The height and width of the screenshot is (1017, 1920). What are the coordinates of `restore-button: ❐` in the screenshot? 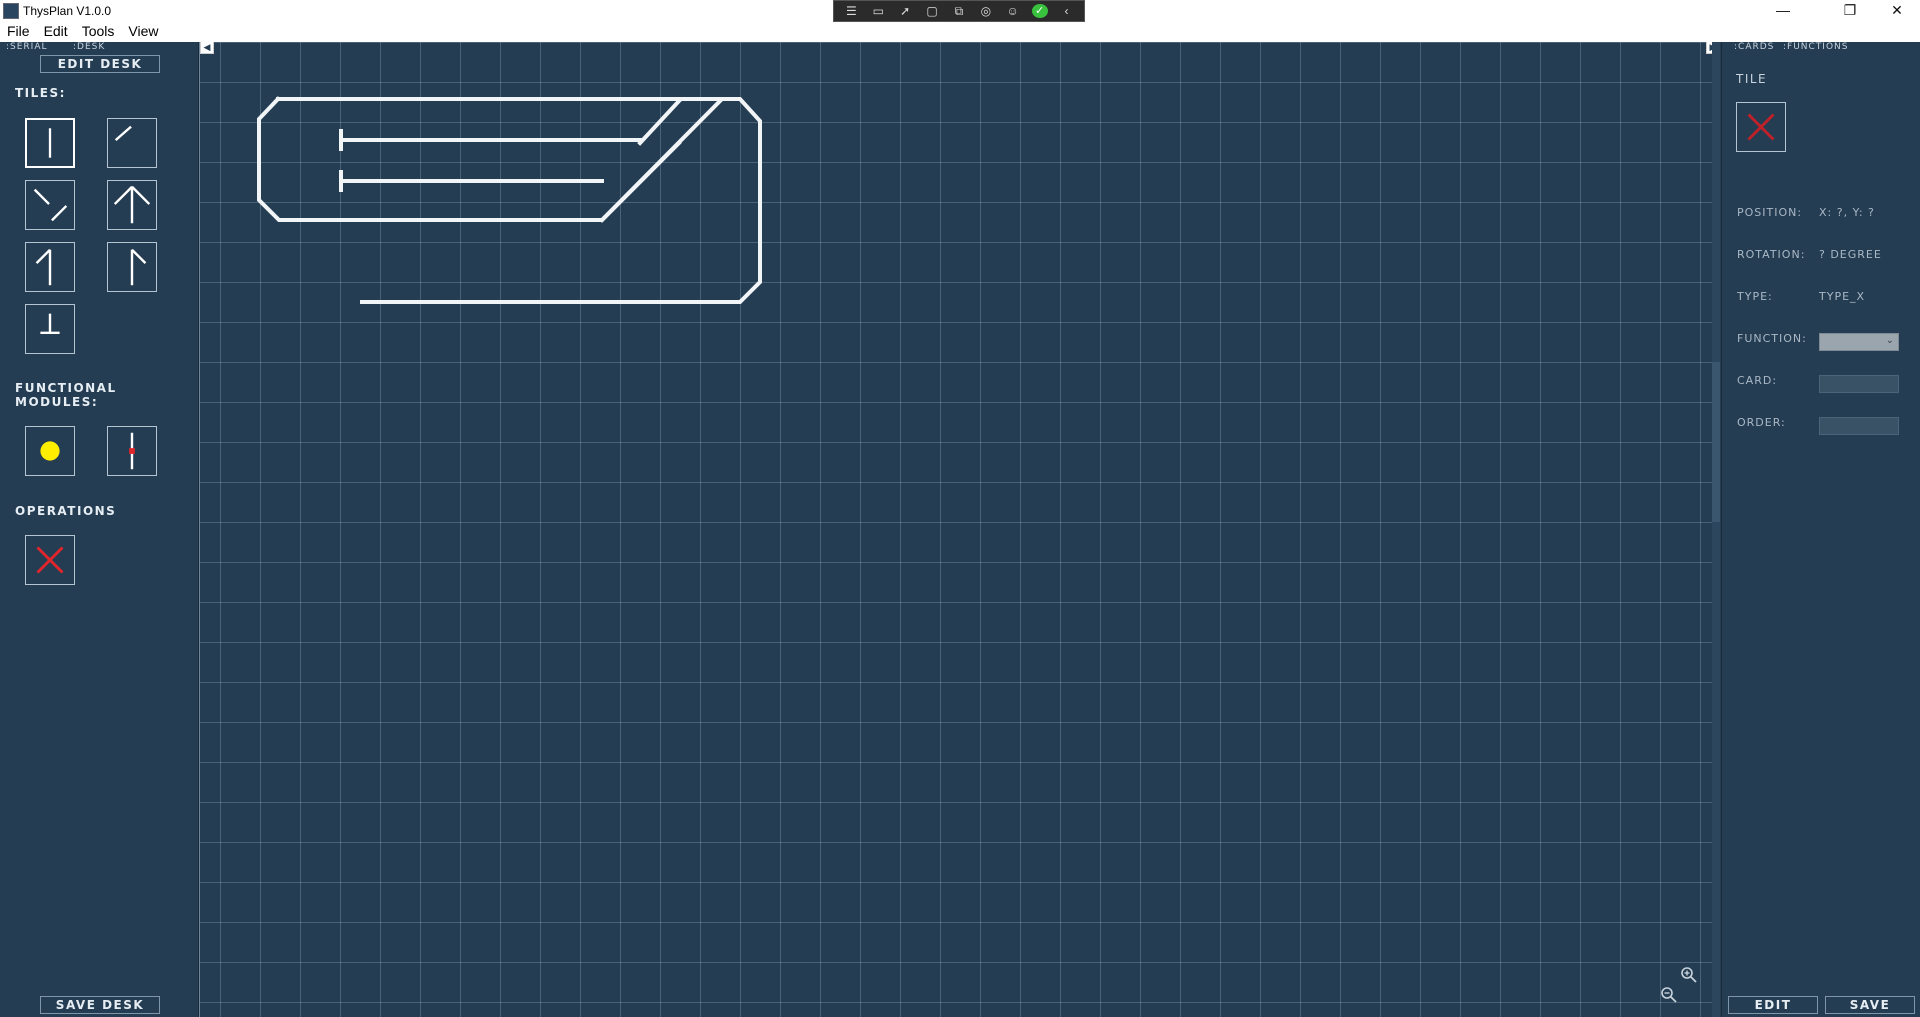 It's located at (1850, 11).